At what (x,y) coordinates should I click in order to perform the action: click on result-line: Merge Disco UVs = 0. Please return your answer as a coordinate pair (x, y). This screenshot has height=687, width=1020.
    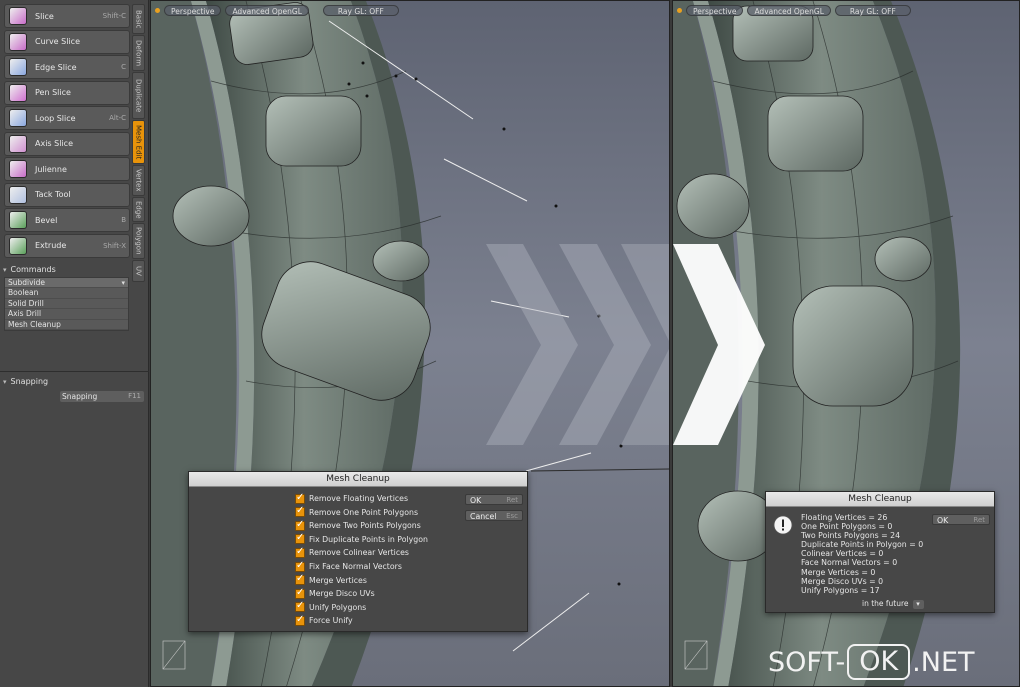
    Looking at the image, I should click on (842, 581).